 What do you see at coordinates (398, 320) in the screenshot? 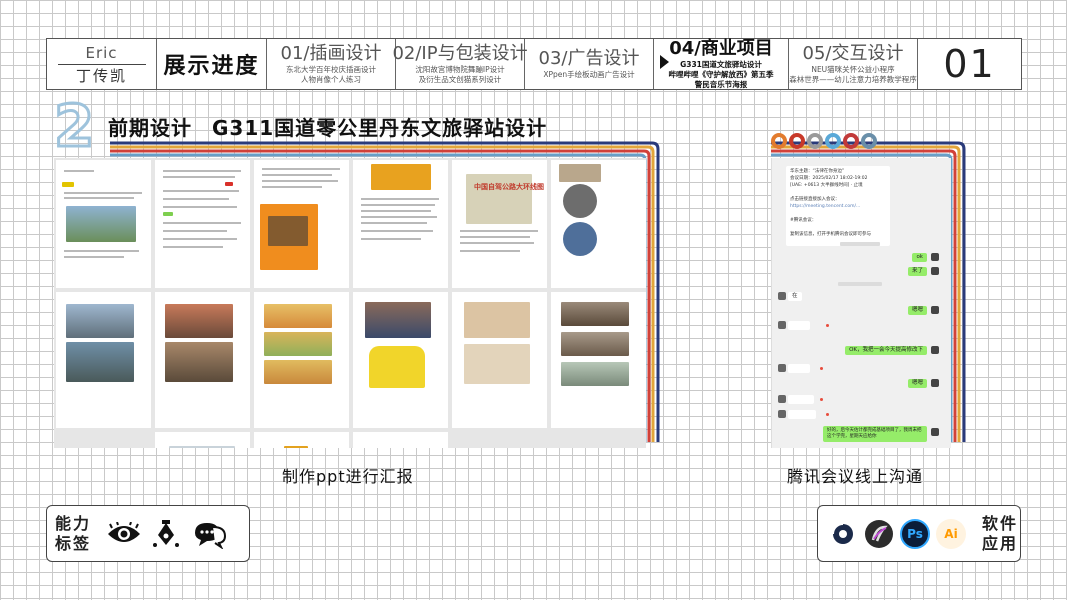
I see `car-photo` at bounding box center [398, 320].